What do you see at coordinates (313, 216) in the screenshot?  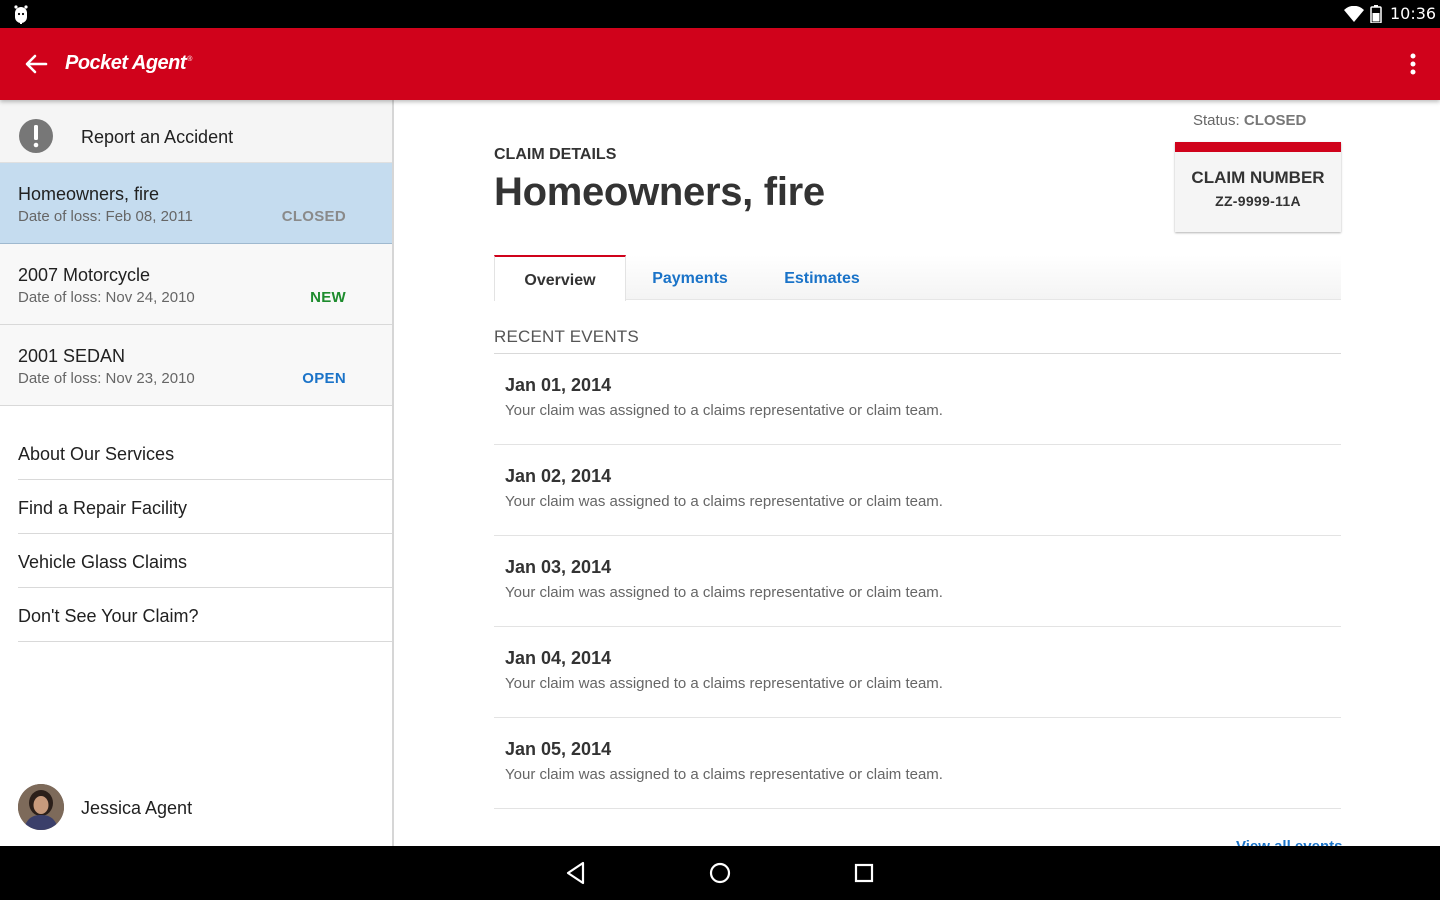 I see `claim-status-badge: CLOSED` at bounding box center [313, 216].